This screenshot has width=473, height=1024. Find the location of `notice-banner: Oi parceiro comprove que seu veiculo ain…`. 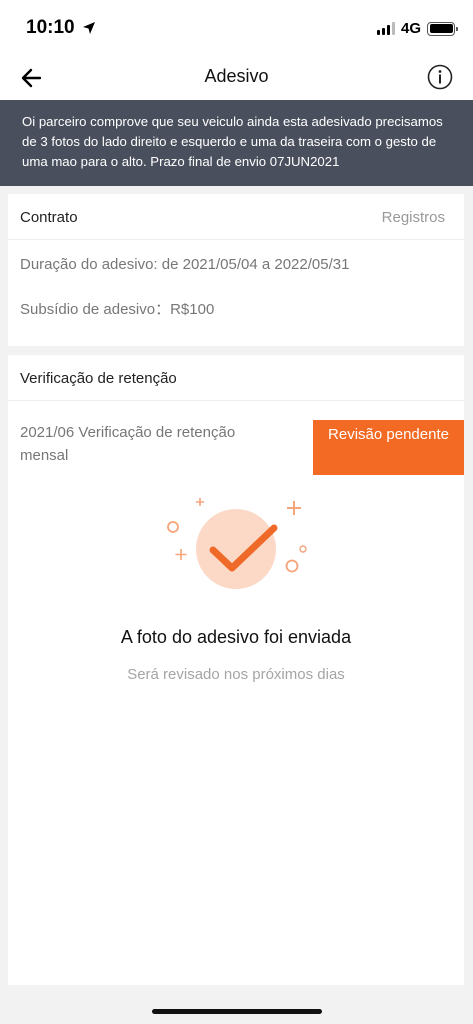

notice-banner: Oi parceiro comprove que seu veiculo ain… is located at coordinates (236, 143).